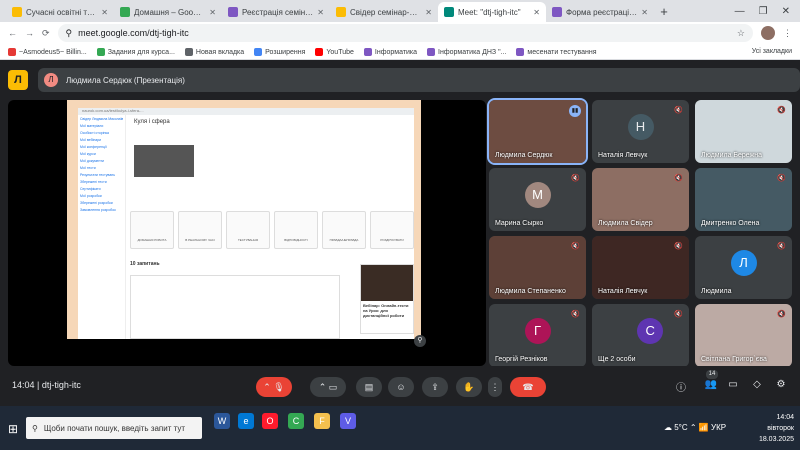 The height and width of the screenshot is (450, 800). I want to click on all-bookmarks-link: Усі закладки, so click(772, 51).